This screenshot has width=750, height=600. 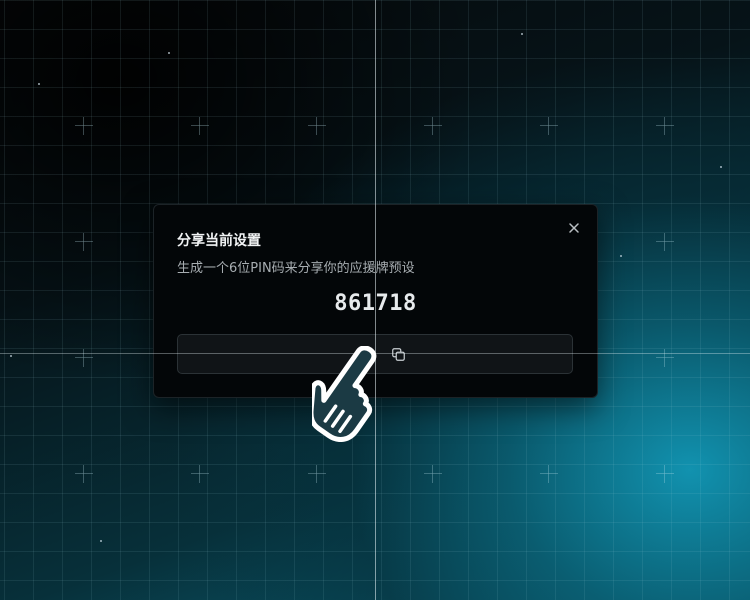 I want to click on pointing-hand-cursor-icon, so click(x=352, y=394).